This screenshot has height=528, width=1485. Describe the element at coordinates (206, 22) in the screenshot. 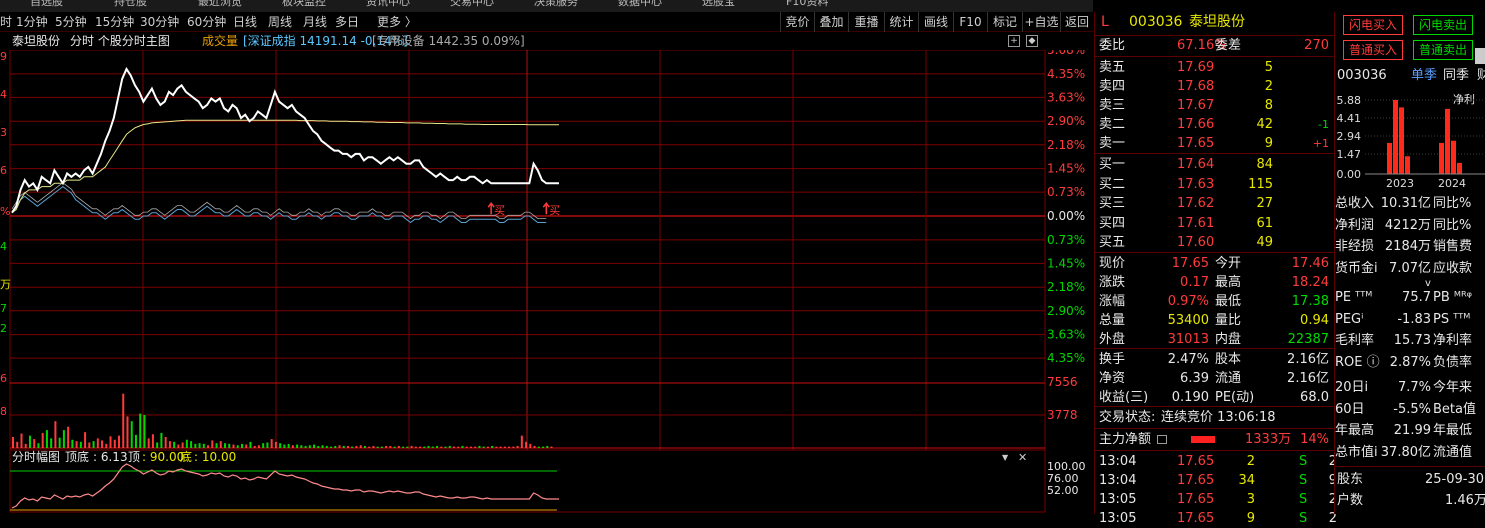

I see `timeframe-4: 60分钟` at that location.